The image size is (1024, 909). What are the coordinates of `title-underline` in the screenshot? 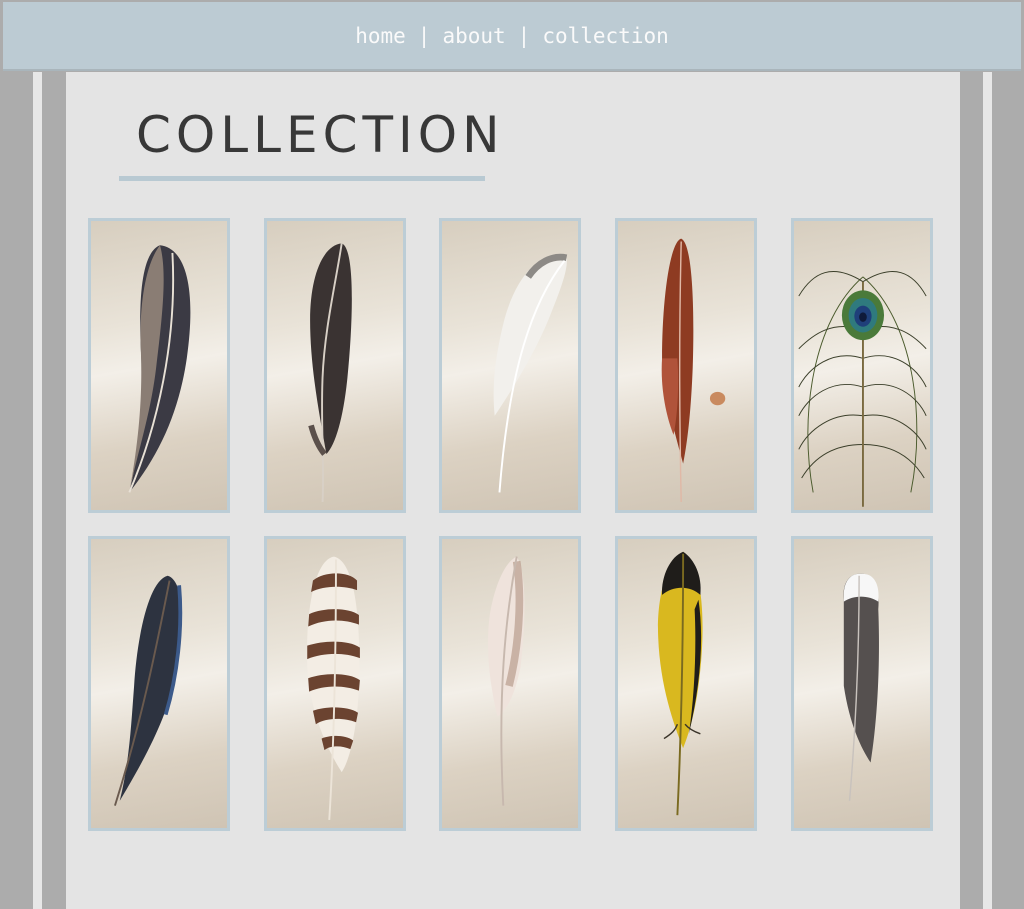 It's located at (302, 178).